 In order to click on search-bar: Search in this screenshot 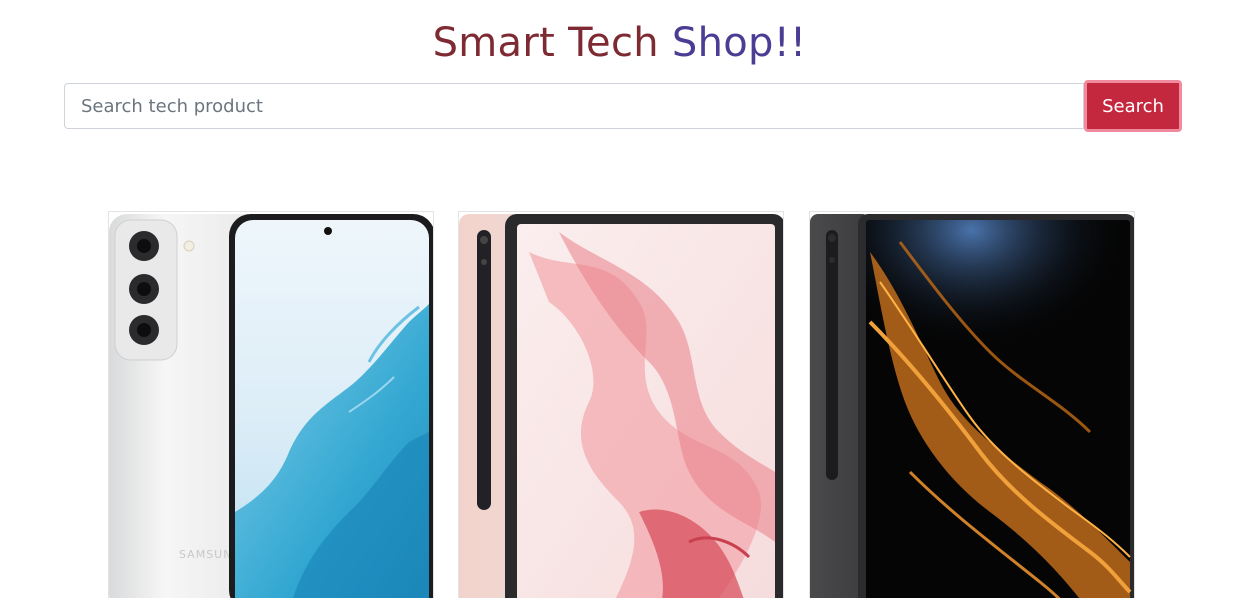, I will do `click(623, 106)`.